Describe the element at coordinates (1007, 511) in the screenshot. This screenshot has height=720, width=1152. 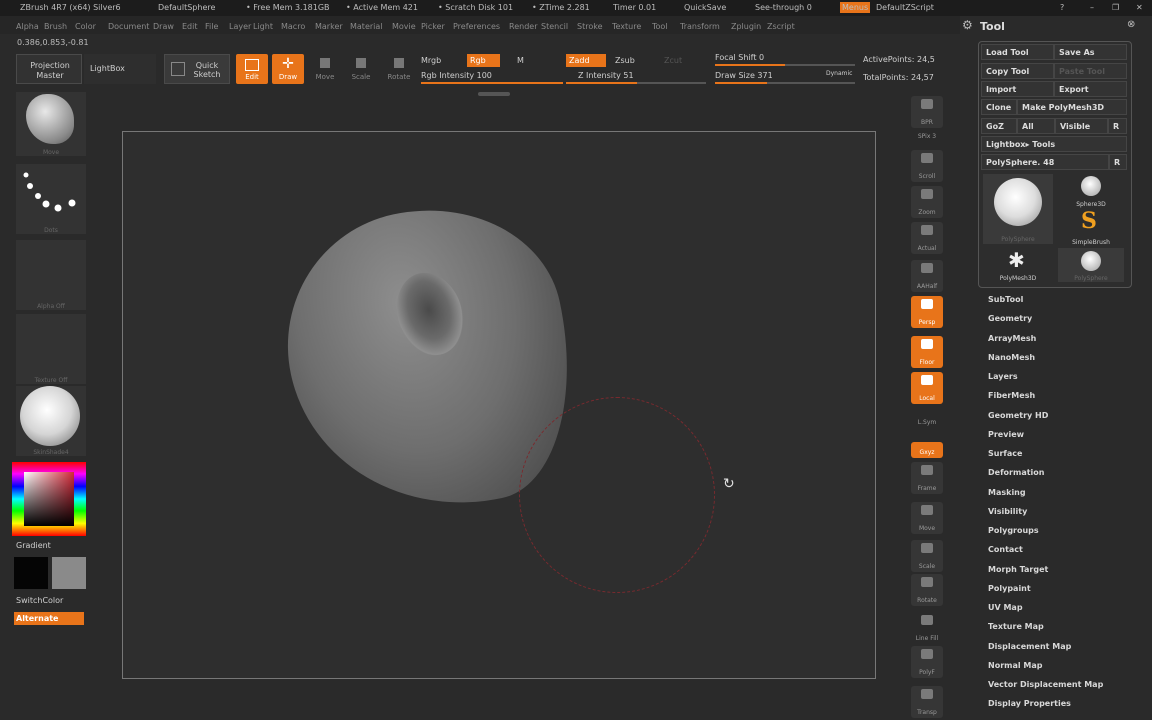
I see `tool-section-visibility: Visibility` at that location.